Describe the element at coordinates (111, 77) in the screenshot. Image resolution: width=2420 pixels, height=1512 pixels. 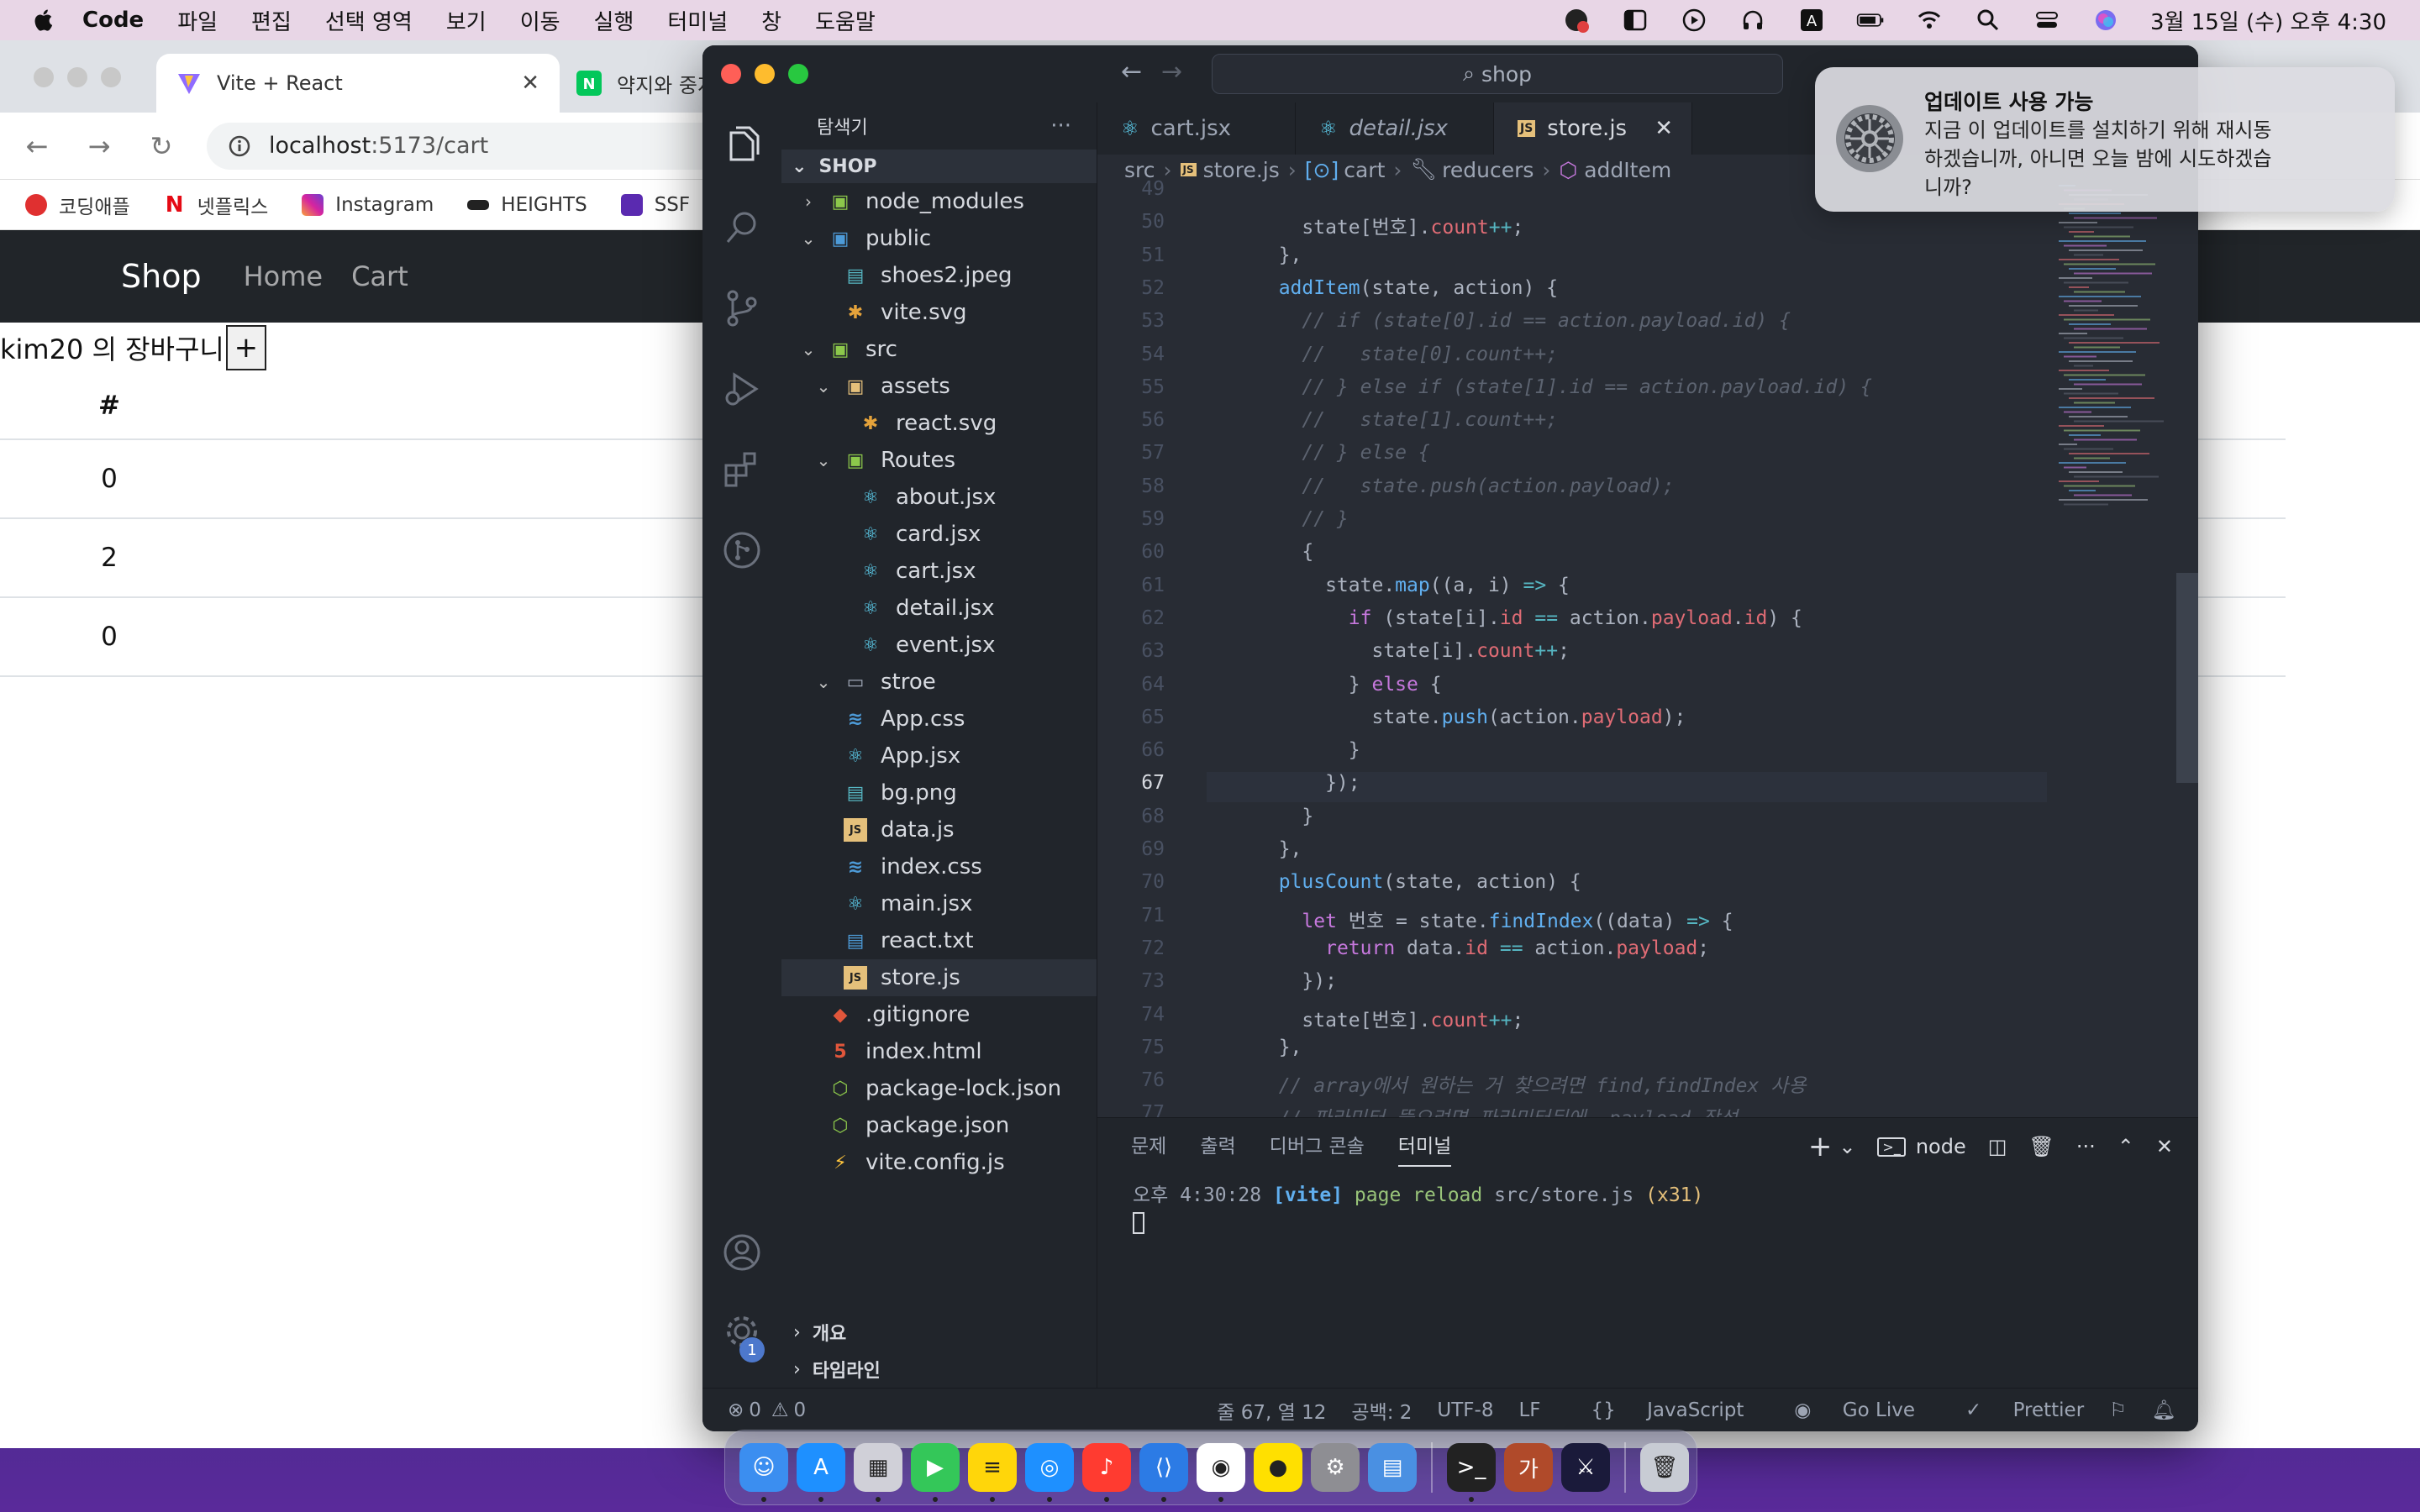
I see `browser-zoom-dot` at that location.